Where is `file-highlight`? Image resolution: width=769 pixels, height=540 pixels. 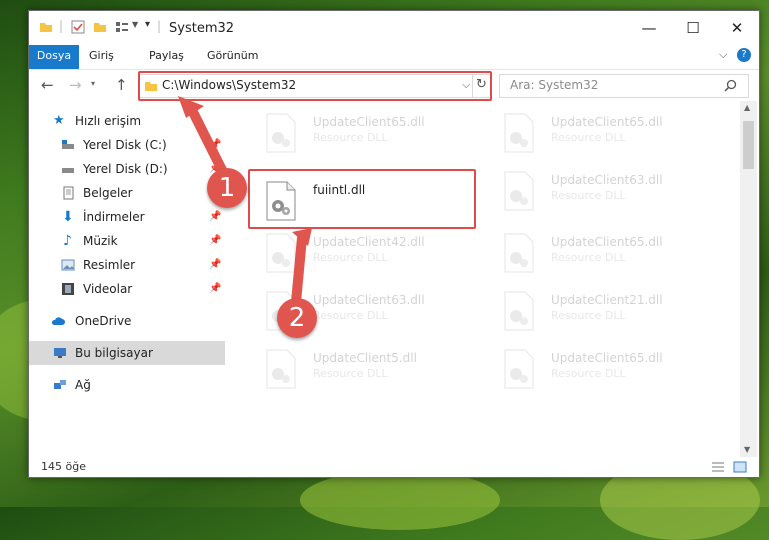 file-highlight is located at coordinates (362, 199).